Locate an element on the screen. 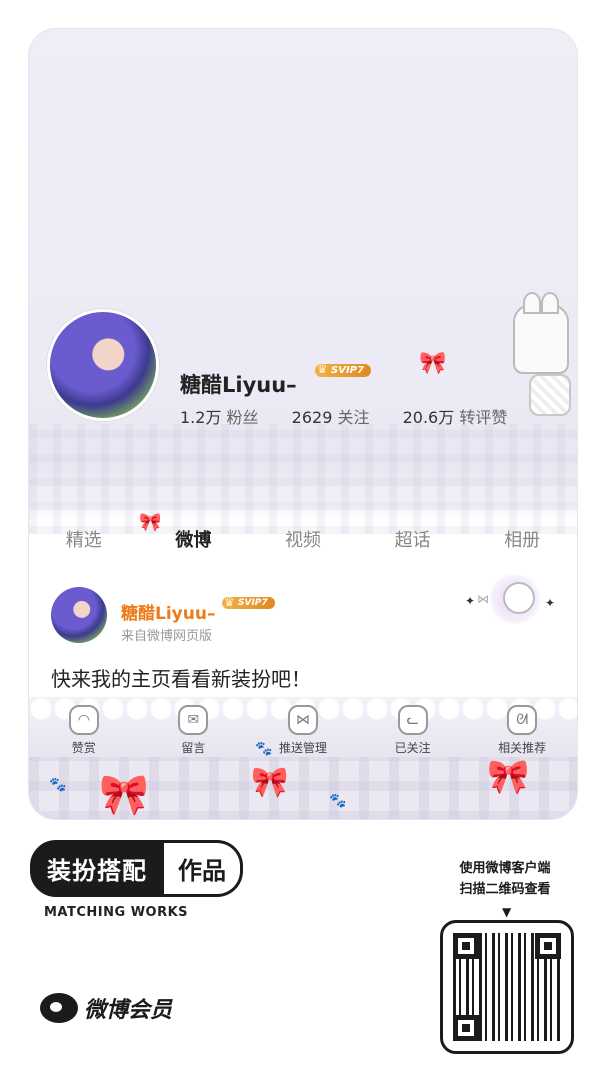 Image resolution: width=606 pixels, height=1080 pixels. tab-supertopic: 超话 is located at coordinates (413, 539).